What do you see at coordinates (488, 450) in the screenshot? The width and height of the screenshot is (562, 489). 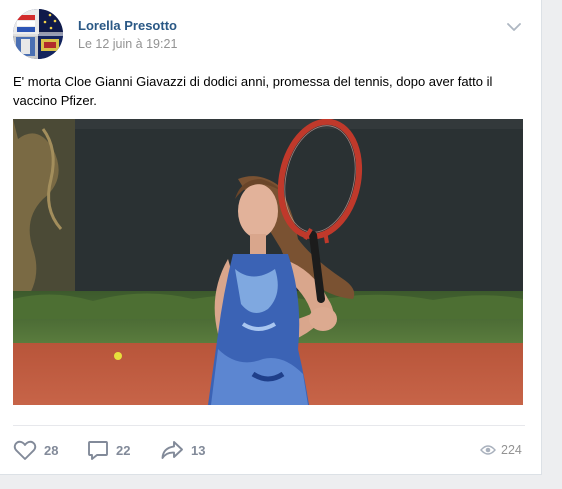 I see `eye-icon` at bounding box center [488, 450].